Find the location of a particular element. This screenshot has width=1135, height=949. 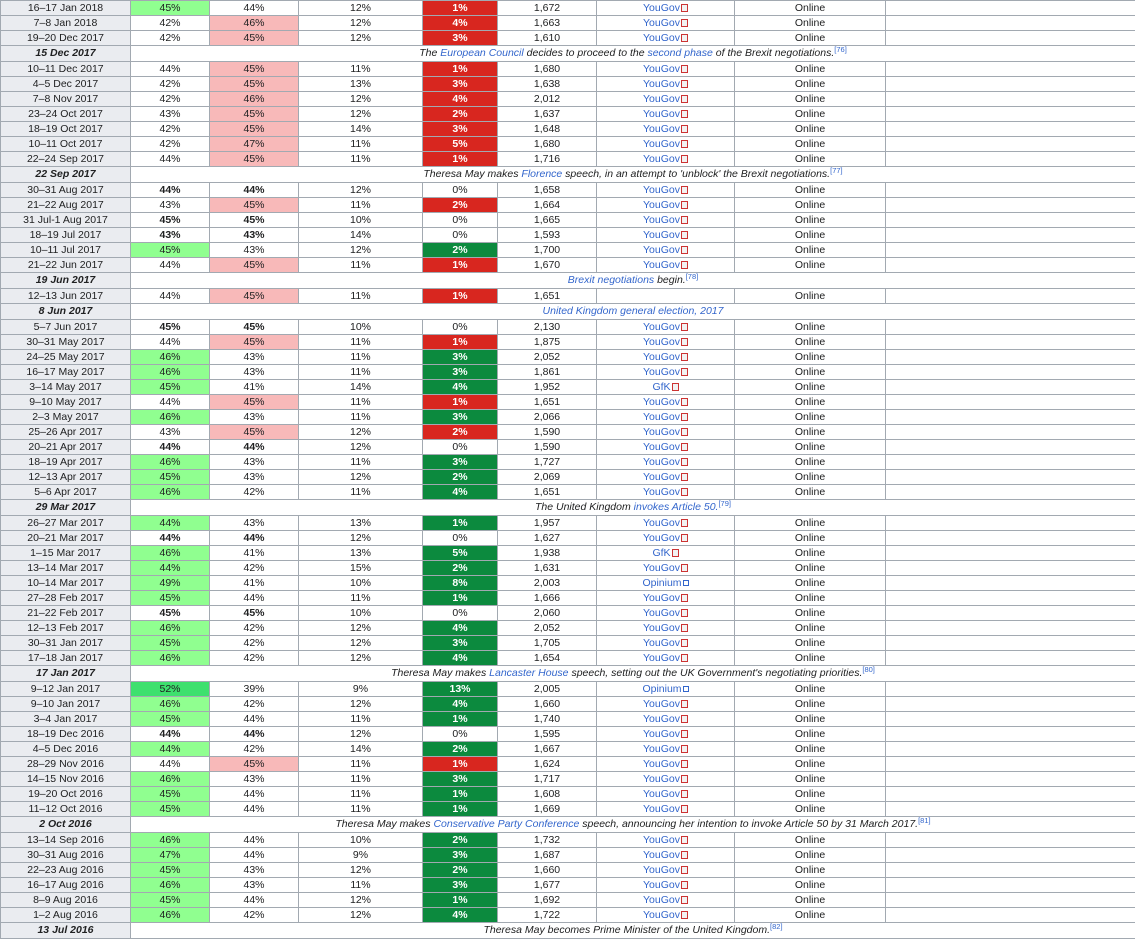

citation-ref: [82] is located at coordinates (776, 928).